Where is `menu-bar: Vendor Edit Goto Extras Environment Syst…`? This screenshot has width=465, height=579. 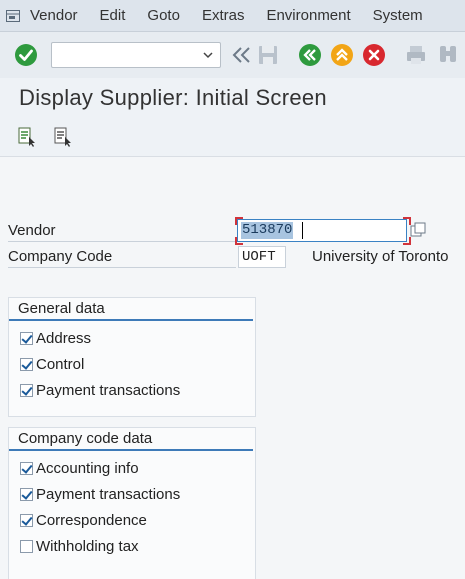 menu-bar: Vendor Edit Goto Extras Environment Syst… is located at coordinates (232, 16).